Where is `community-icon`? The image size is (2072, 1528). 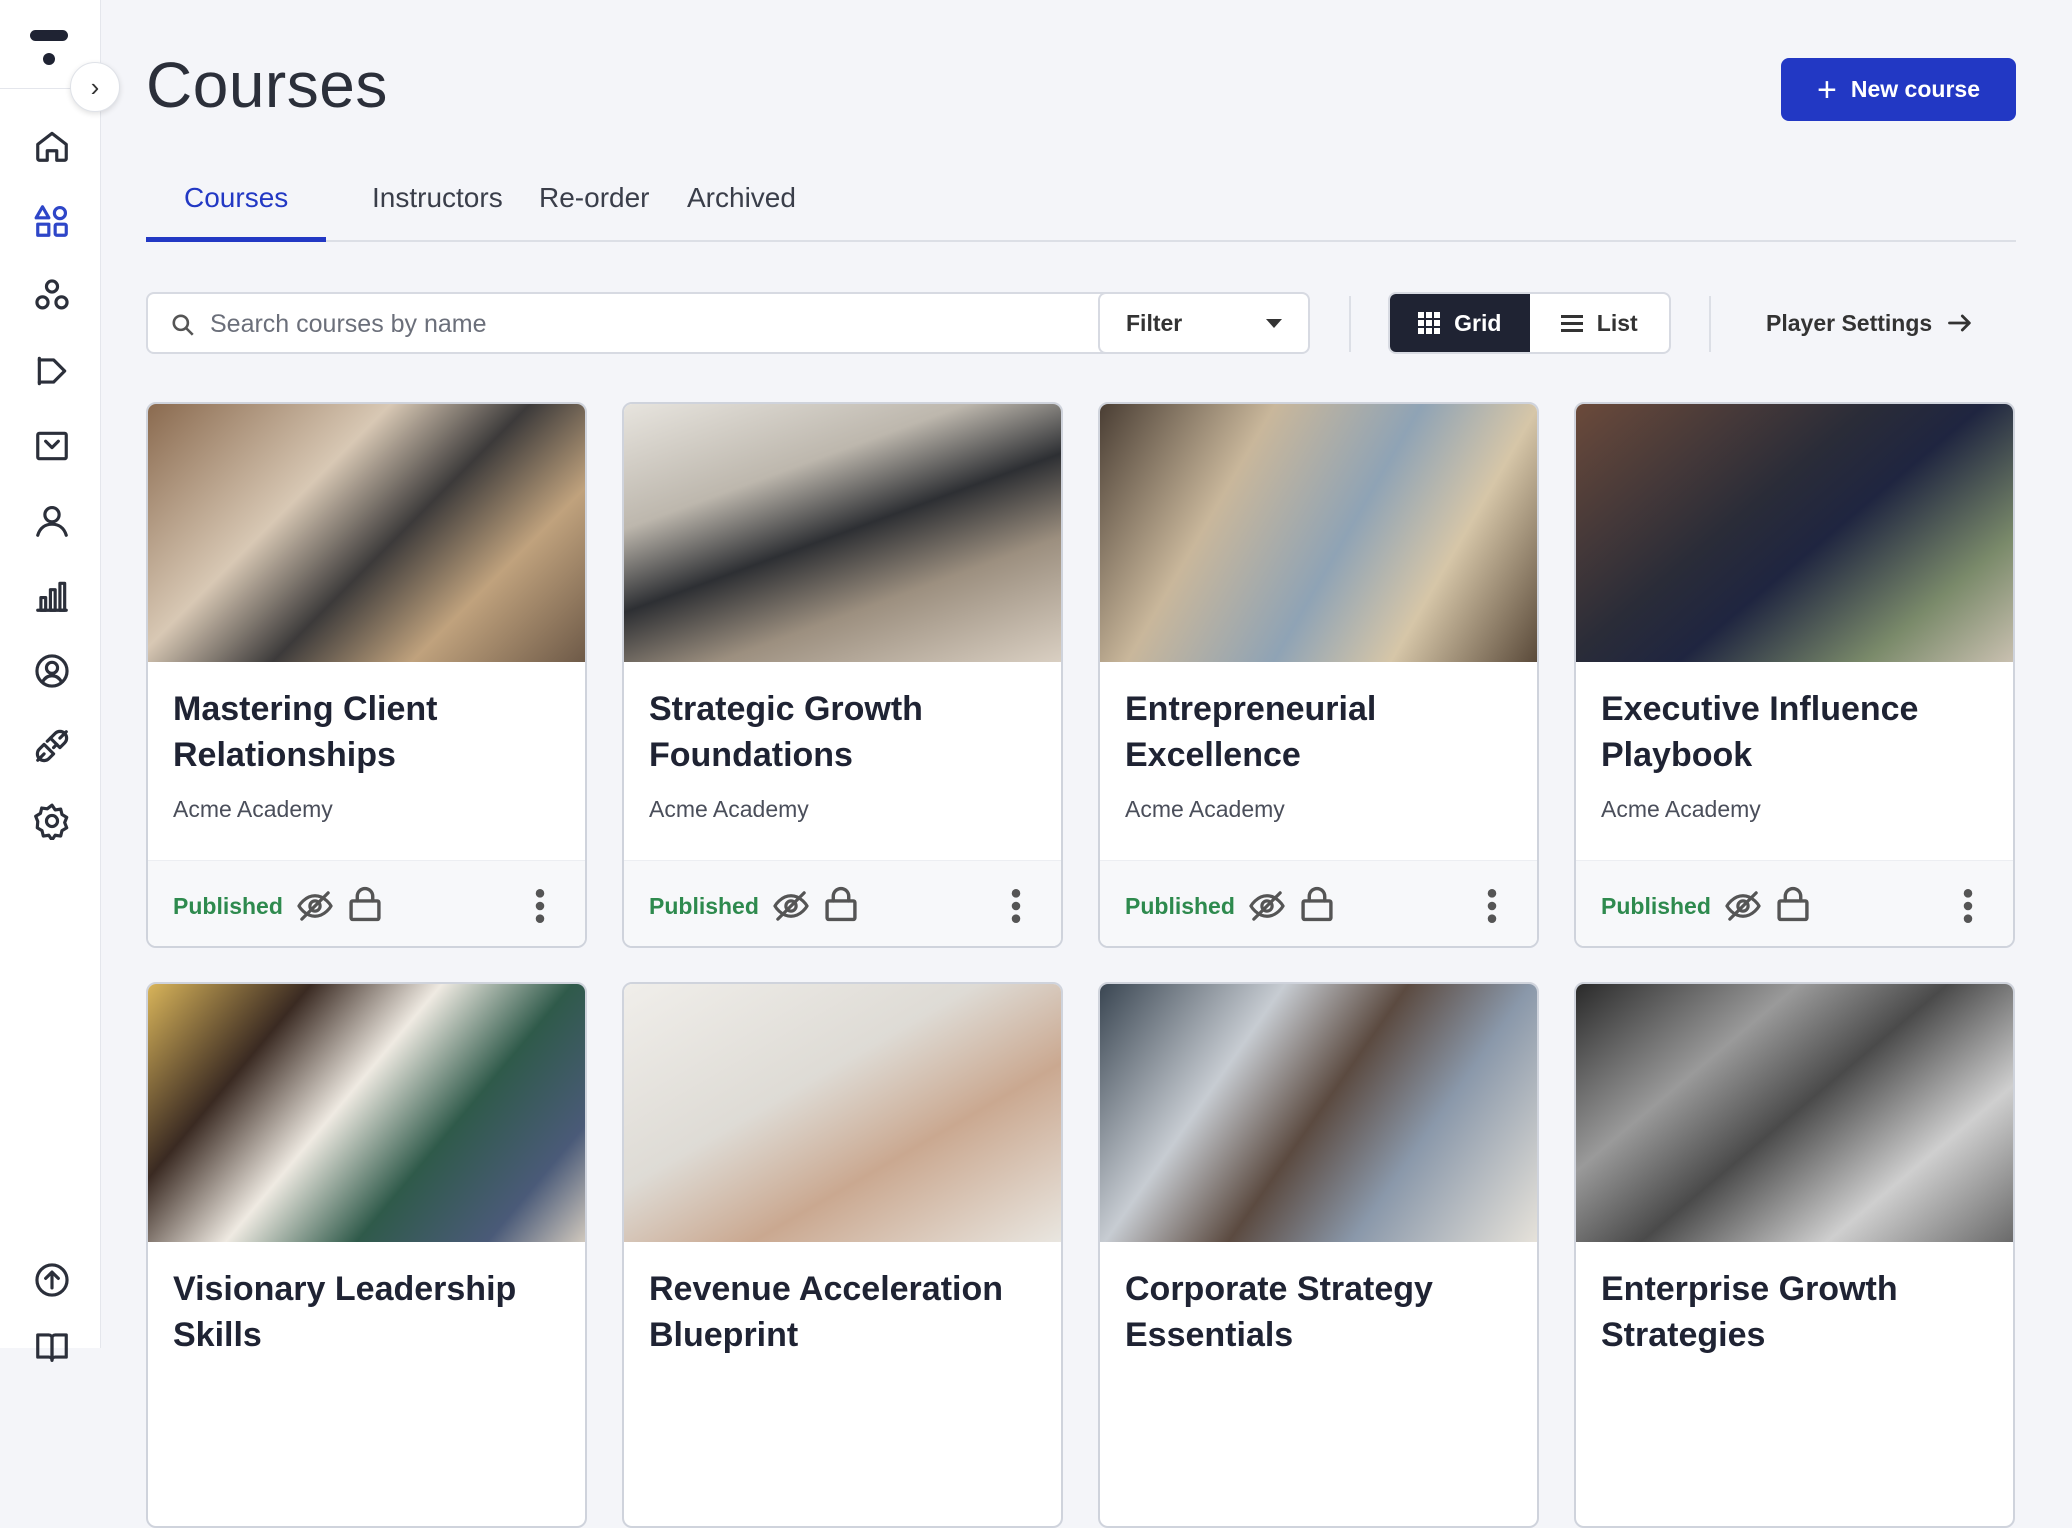
community-icon is located at coordinates (52, 296).